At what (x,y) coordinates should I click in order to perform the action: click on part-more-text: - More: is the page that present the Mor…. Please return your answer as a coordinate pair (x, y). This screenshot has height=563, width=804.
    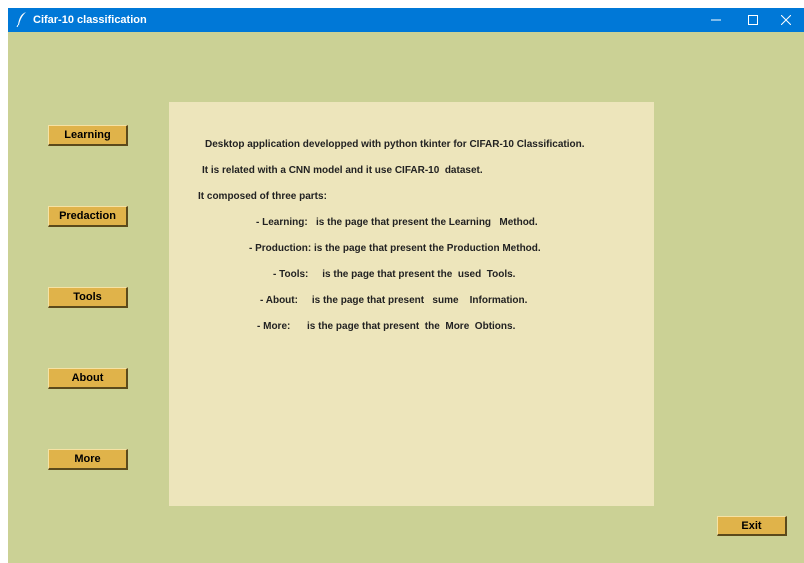
    Looking at the image, I should click on (386, 326).